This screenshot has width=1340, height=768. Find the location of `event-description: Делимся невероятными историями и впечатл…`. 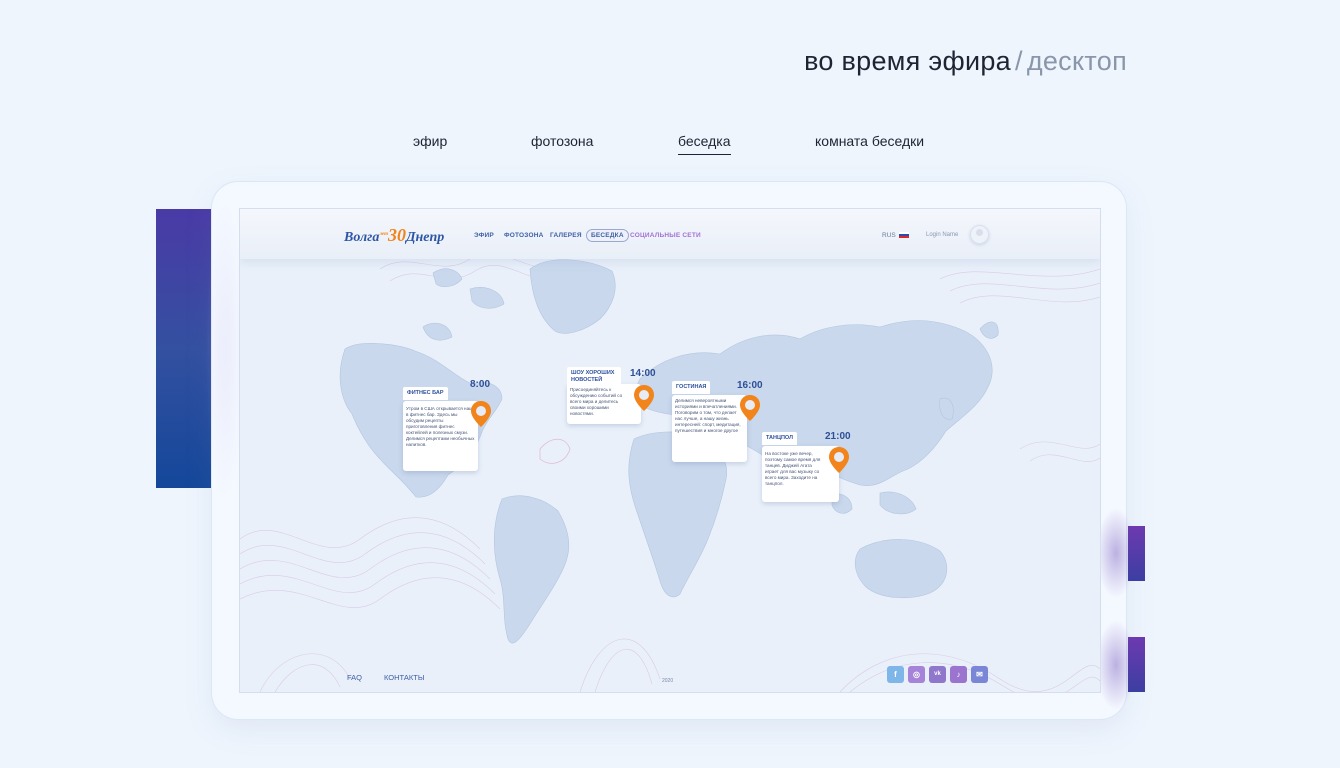

event-description: Делимся невероятными историями и впечатл… is located at coordinates (708, 415).